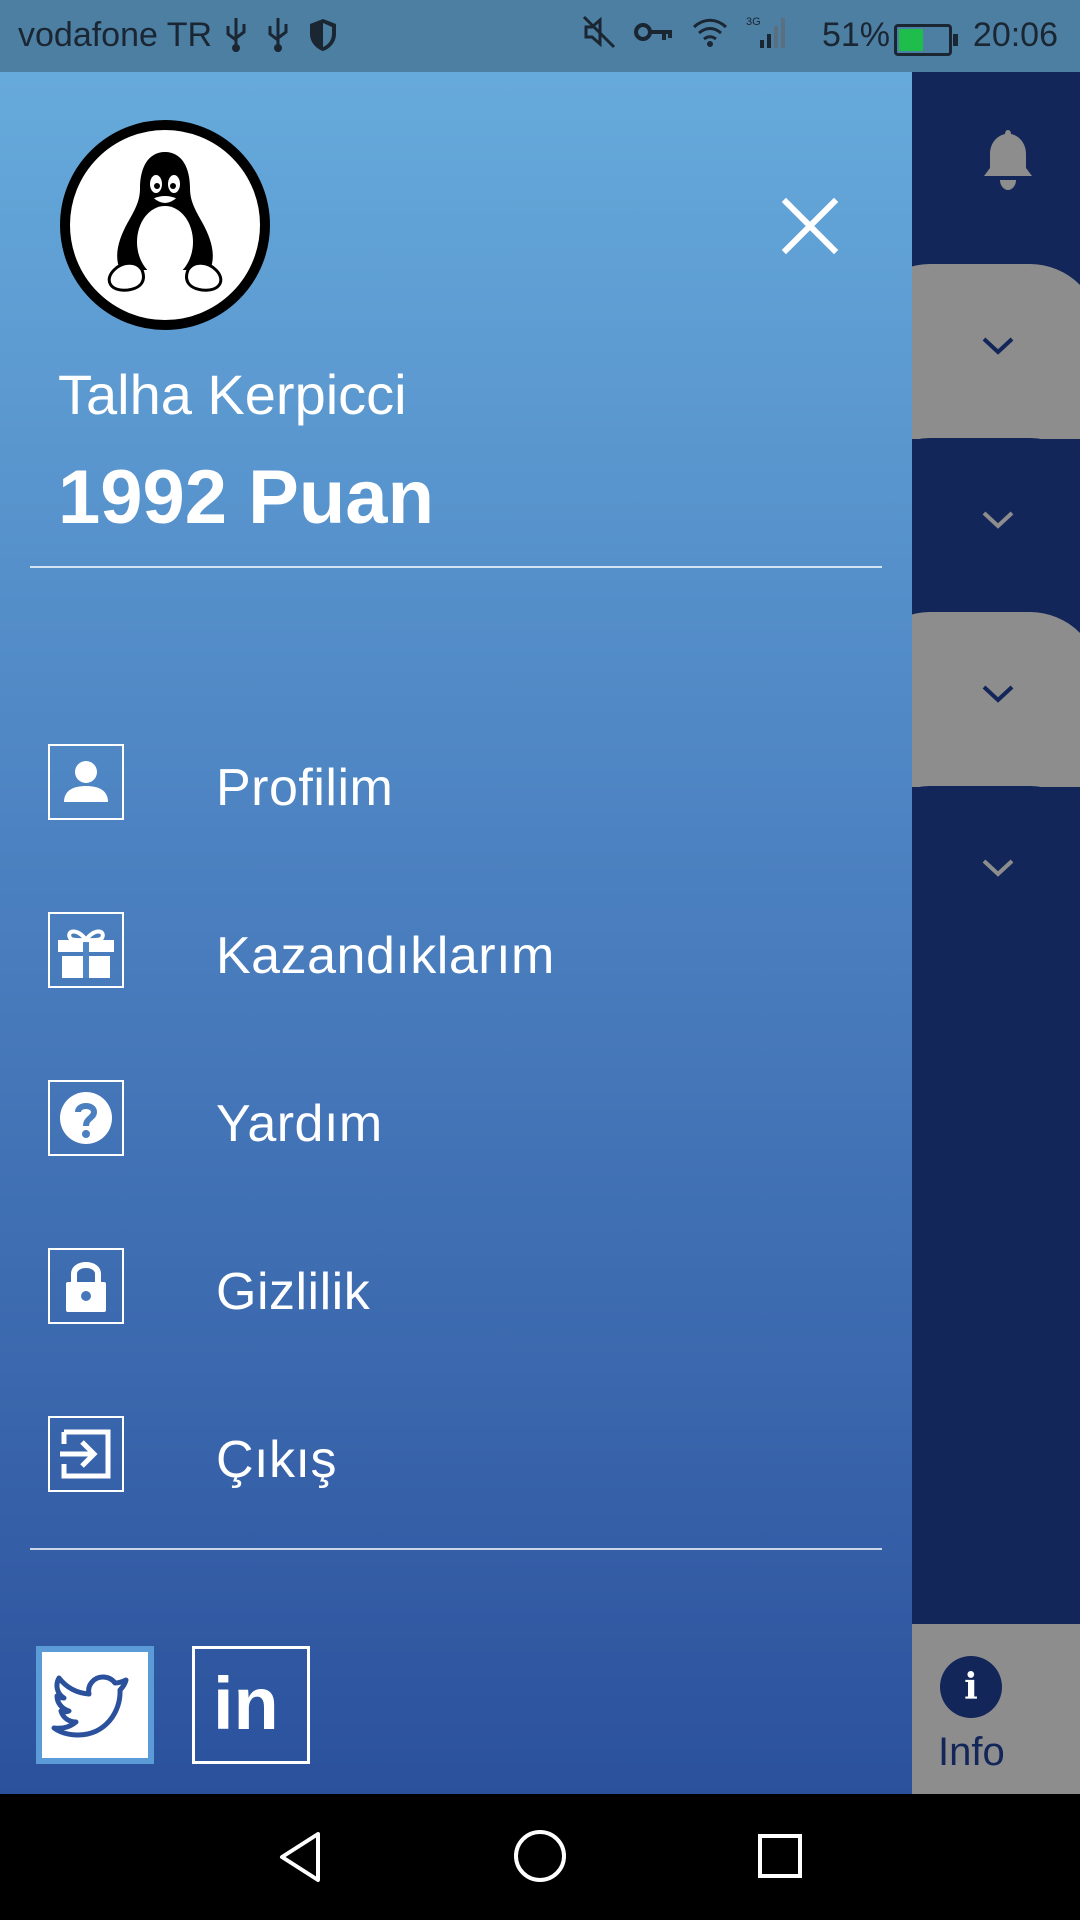 The width and height of the screenshot is (1080, 1920). Describe the element at coordinates (855, 35) in the screenshot. I see `battery-percent: 51%` at that location.